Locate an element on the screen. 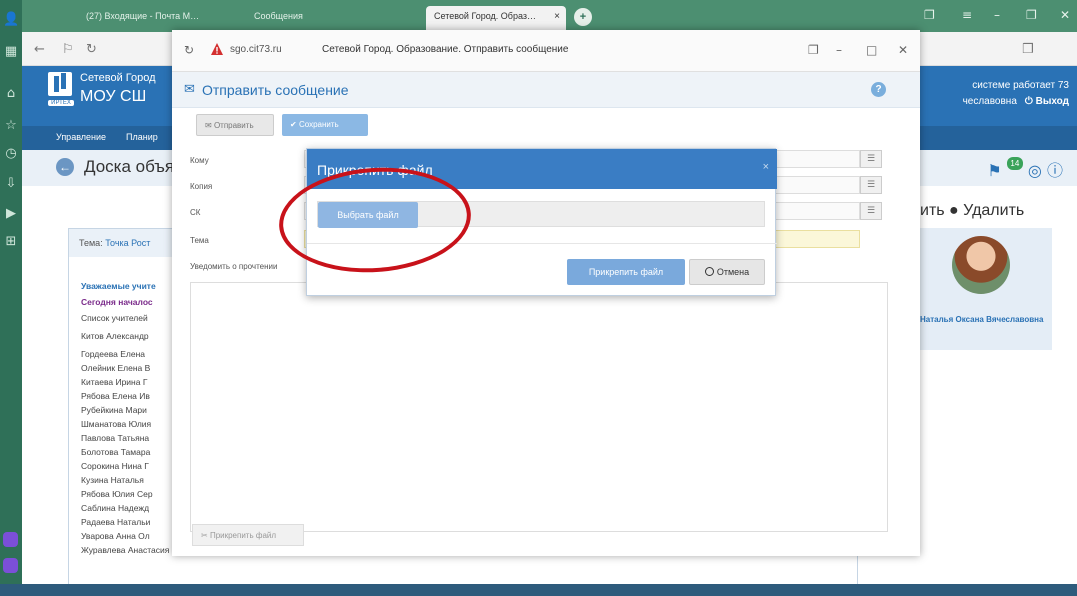 This screenshot has width=1077, height=596. close-tab-icon: × is located at coordinates (557, 16).